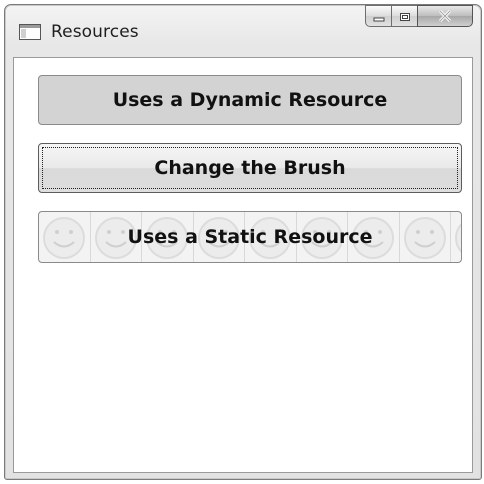 The width and height of the screenshot is (484, 484). I want to click on static-resource-button: Uses a Static Resource, so click(250, 237).